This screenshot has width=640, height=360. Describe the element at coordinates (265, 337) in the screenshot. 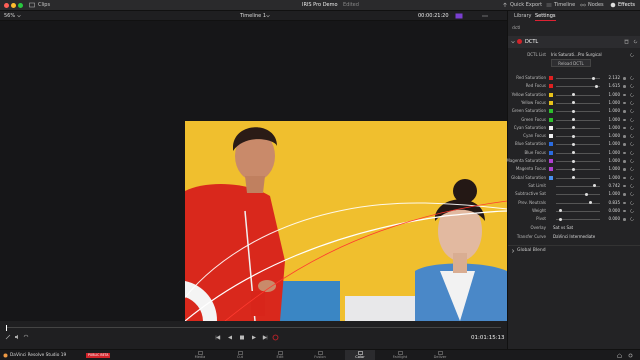

I see `go-to-end-icon` at that location.